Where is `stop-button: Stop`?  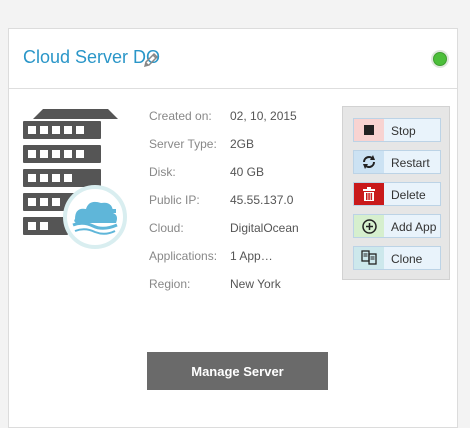
stop-button: Stop is located at coordinates (397, 130).